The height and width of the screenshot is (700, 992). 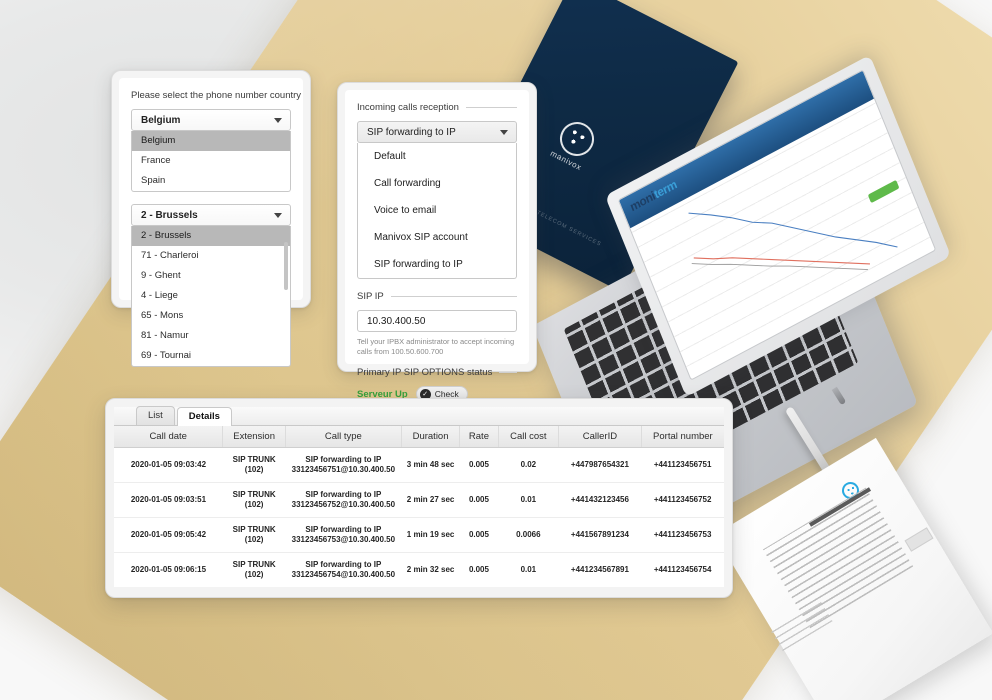 What do you see at coordinates (411, 132) in the screenshot?
I see `reception-select-value: SIP forwarding to IP` at bounding box center [411, 132].